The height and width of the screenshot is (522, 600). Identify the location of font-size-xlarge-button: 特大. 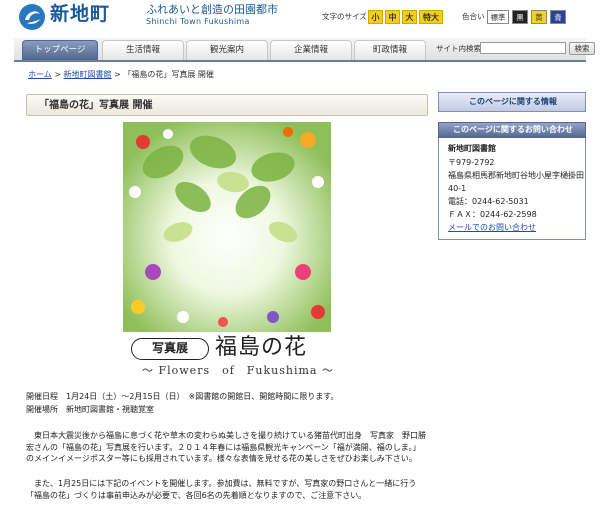
(431, 17).